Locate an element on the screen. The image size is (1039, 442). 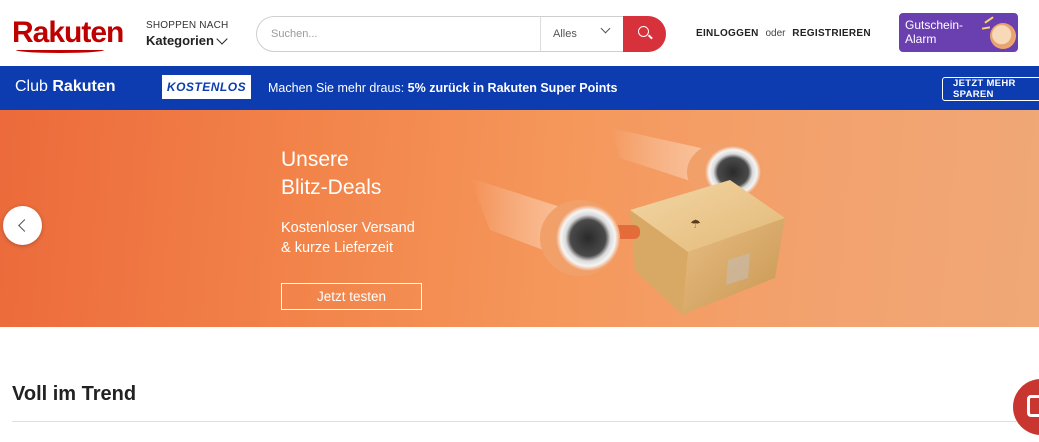
club-message-prefix: Machen Sie mehr draus: is located at coordinates (336, 88).